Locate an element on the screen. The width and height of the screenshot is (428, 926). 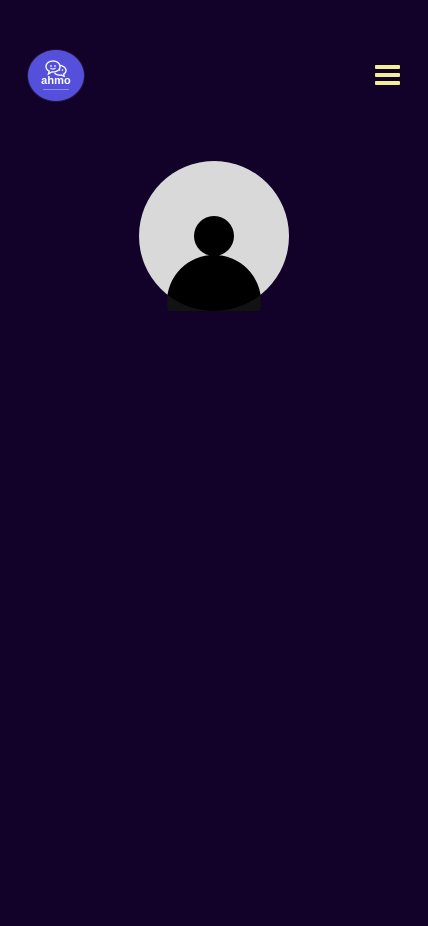
avatar-head is located at coordinates (214, 236).